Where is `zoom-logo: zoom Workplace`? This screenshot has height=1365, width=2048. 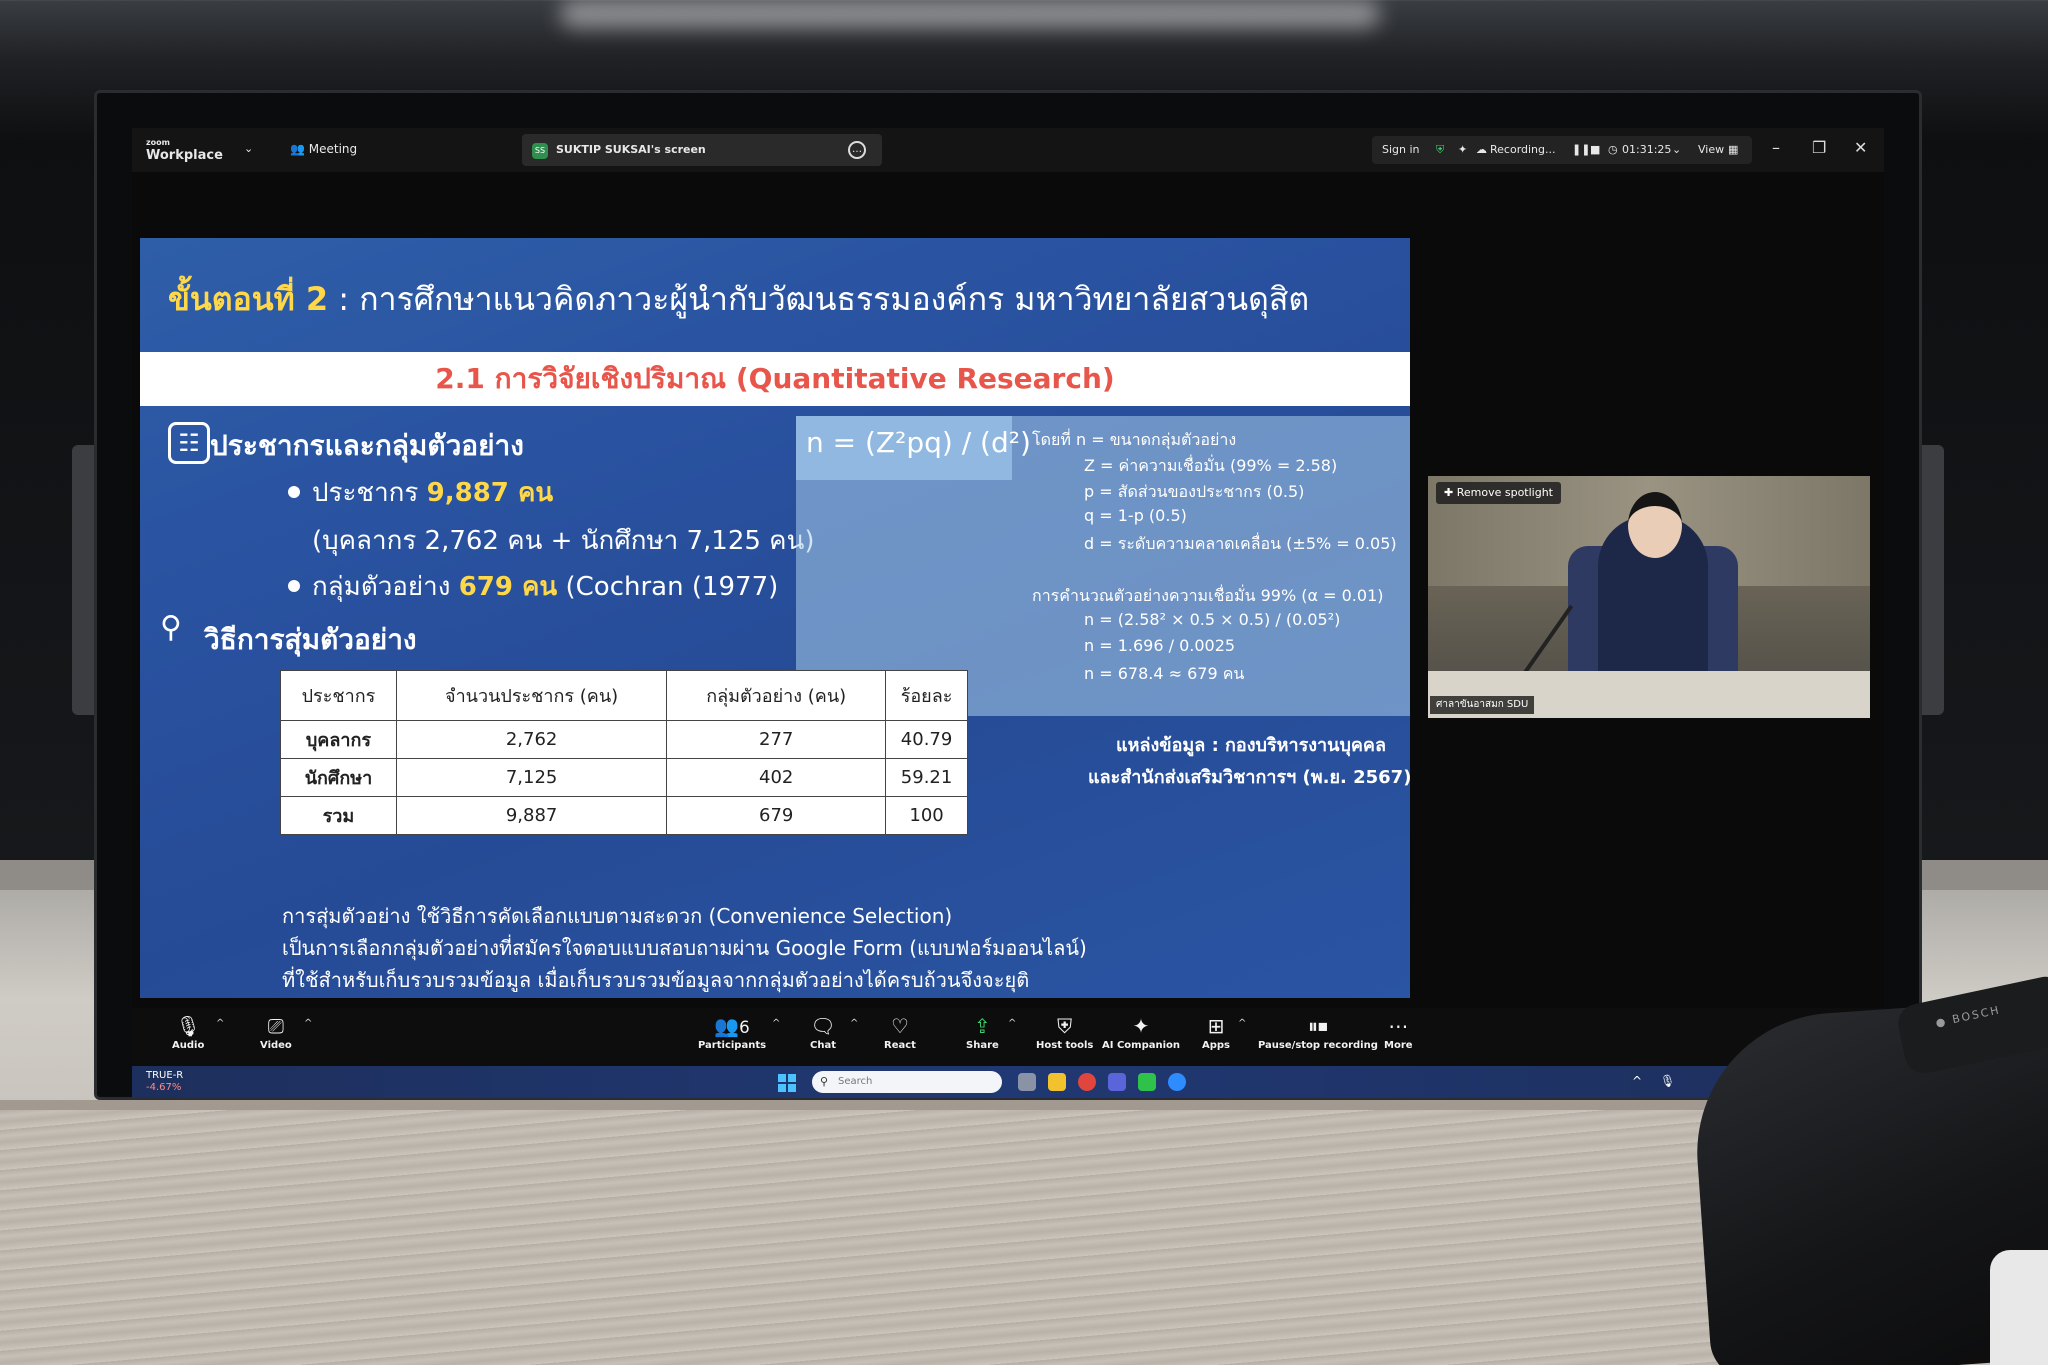 zoom-logo: zoom Workplace is located at coordinates (184, 149).